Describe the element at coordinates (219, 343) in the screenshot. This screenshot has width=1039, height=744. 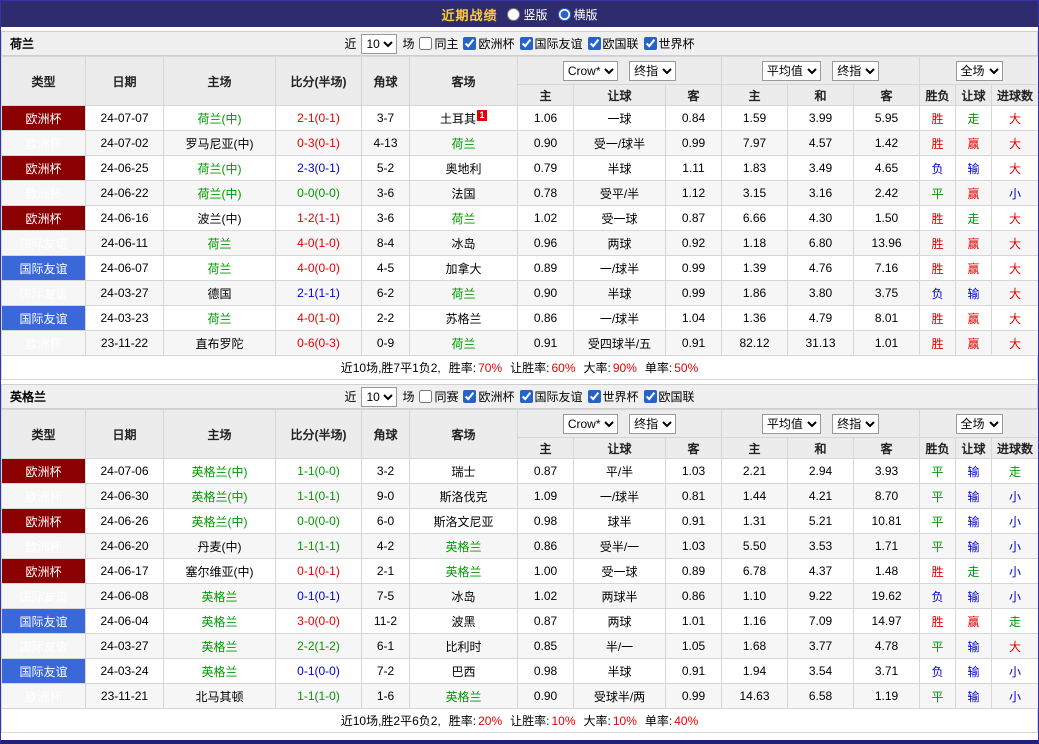
I see `home-team-cell: 直布罗陀` at that location.